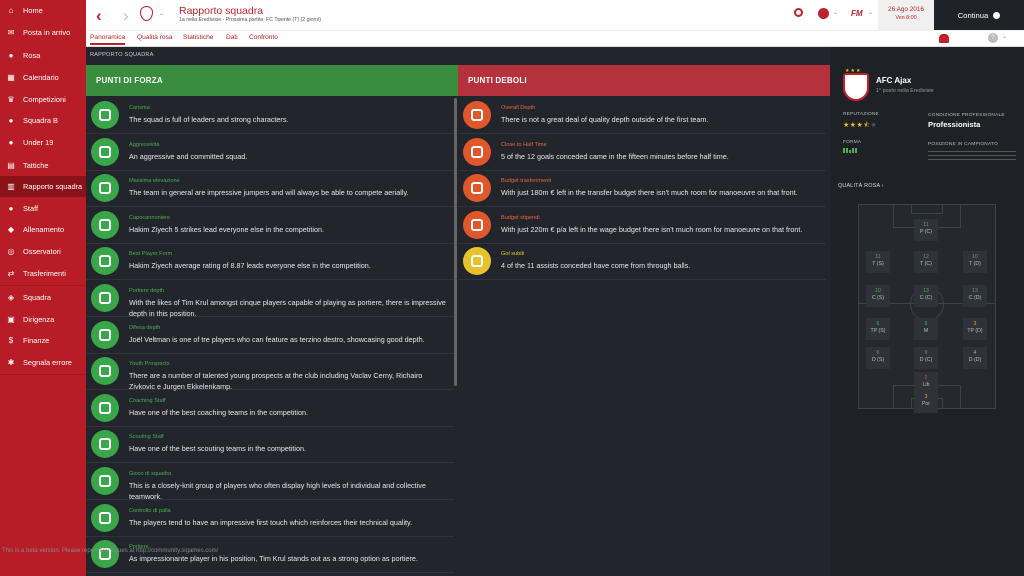  What do you see at coordinates (43, 142) in the screenshot?
I see `sidebar-item-under-19: ● Under 19` at bounding box center [43, 142].